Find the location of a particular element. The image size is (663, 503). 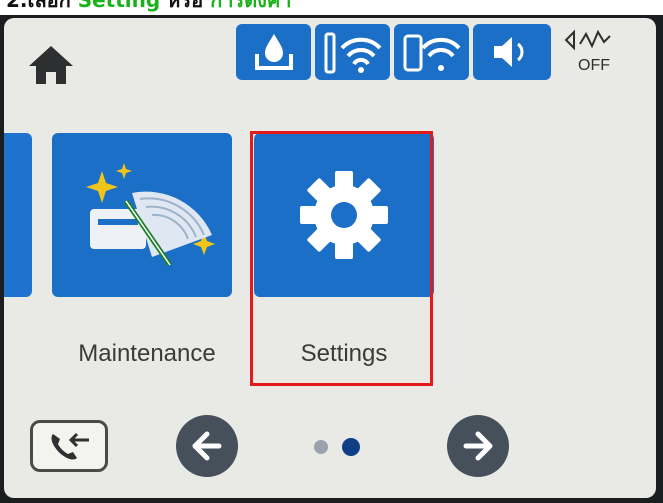

maintenance-icon is located at coordinates (150, 215).